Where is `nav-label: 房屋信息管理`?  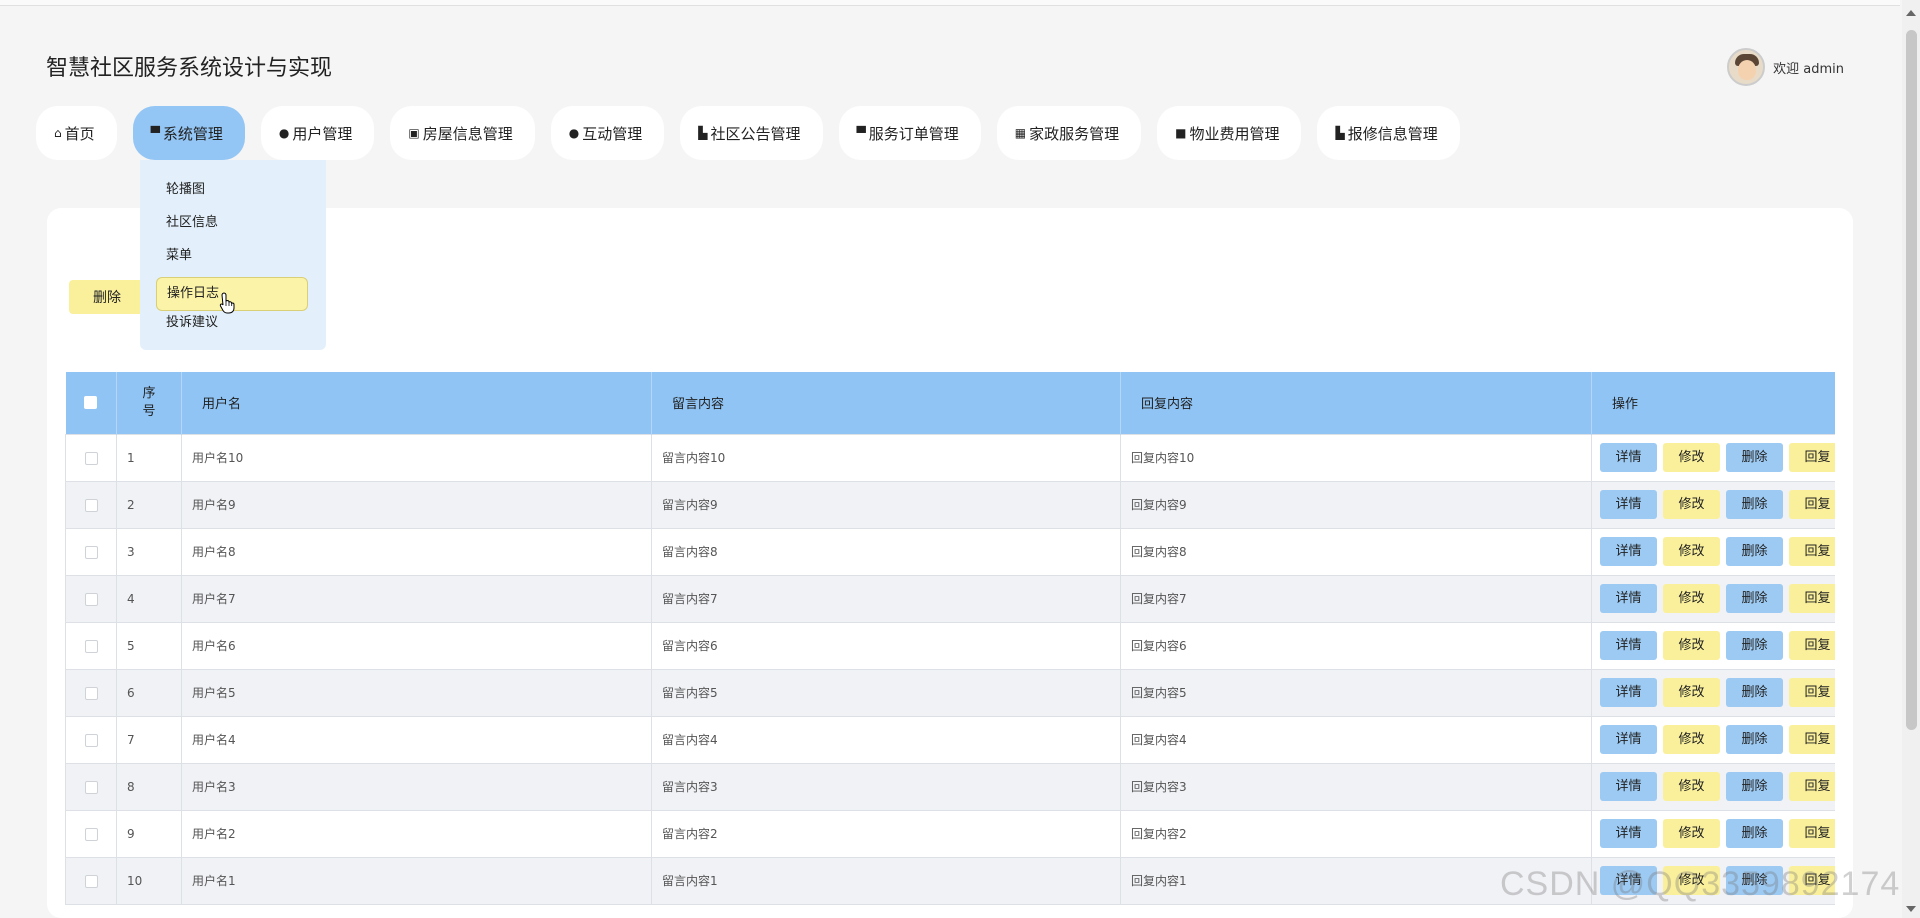 nav-label: 房屋信息管理 is located at coordinates (467, 133).